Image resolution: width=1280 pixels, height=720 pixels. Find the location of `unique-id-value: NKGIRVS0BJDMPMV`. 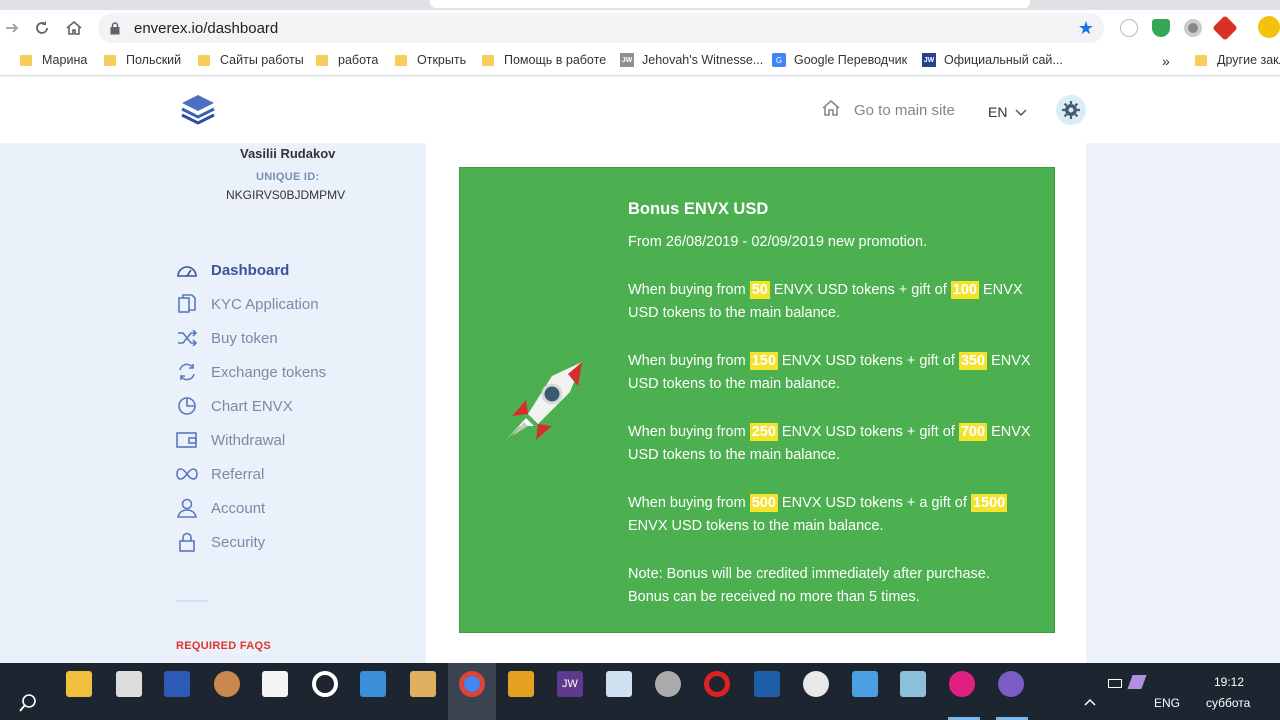

unique-id-value: NKGIRVS0BJDMPMV is located at coordinates (286, 195).